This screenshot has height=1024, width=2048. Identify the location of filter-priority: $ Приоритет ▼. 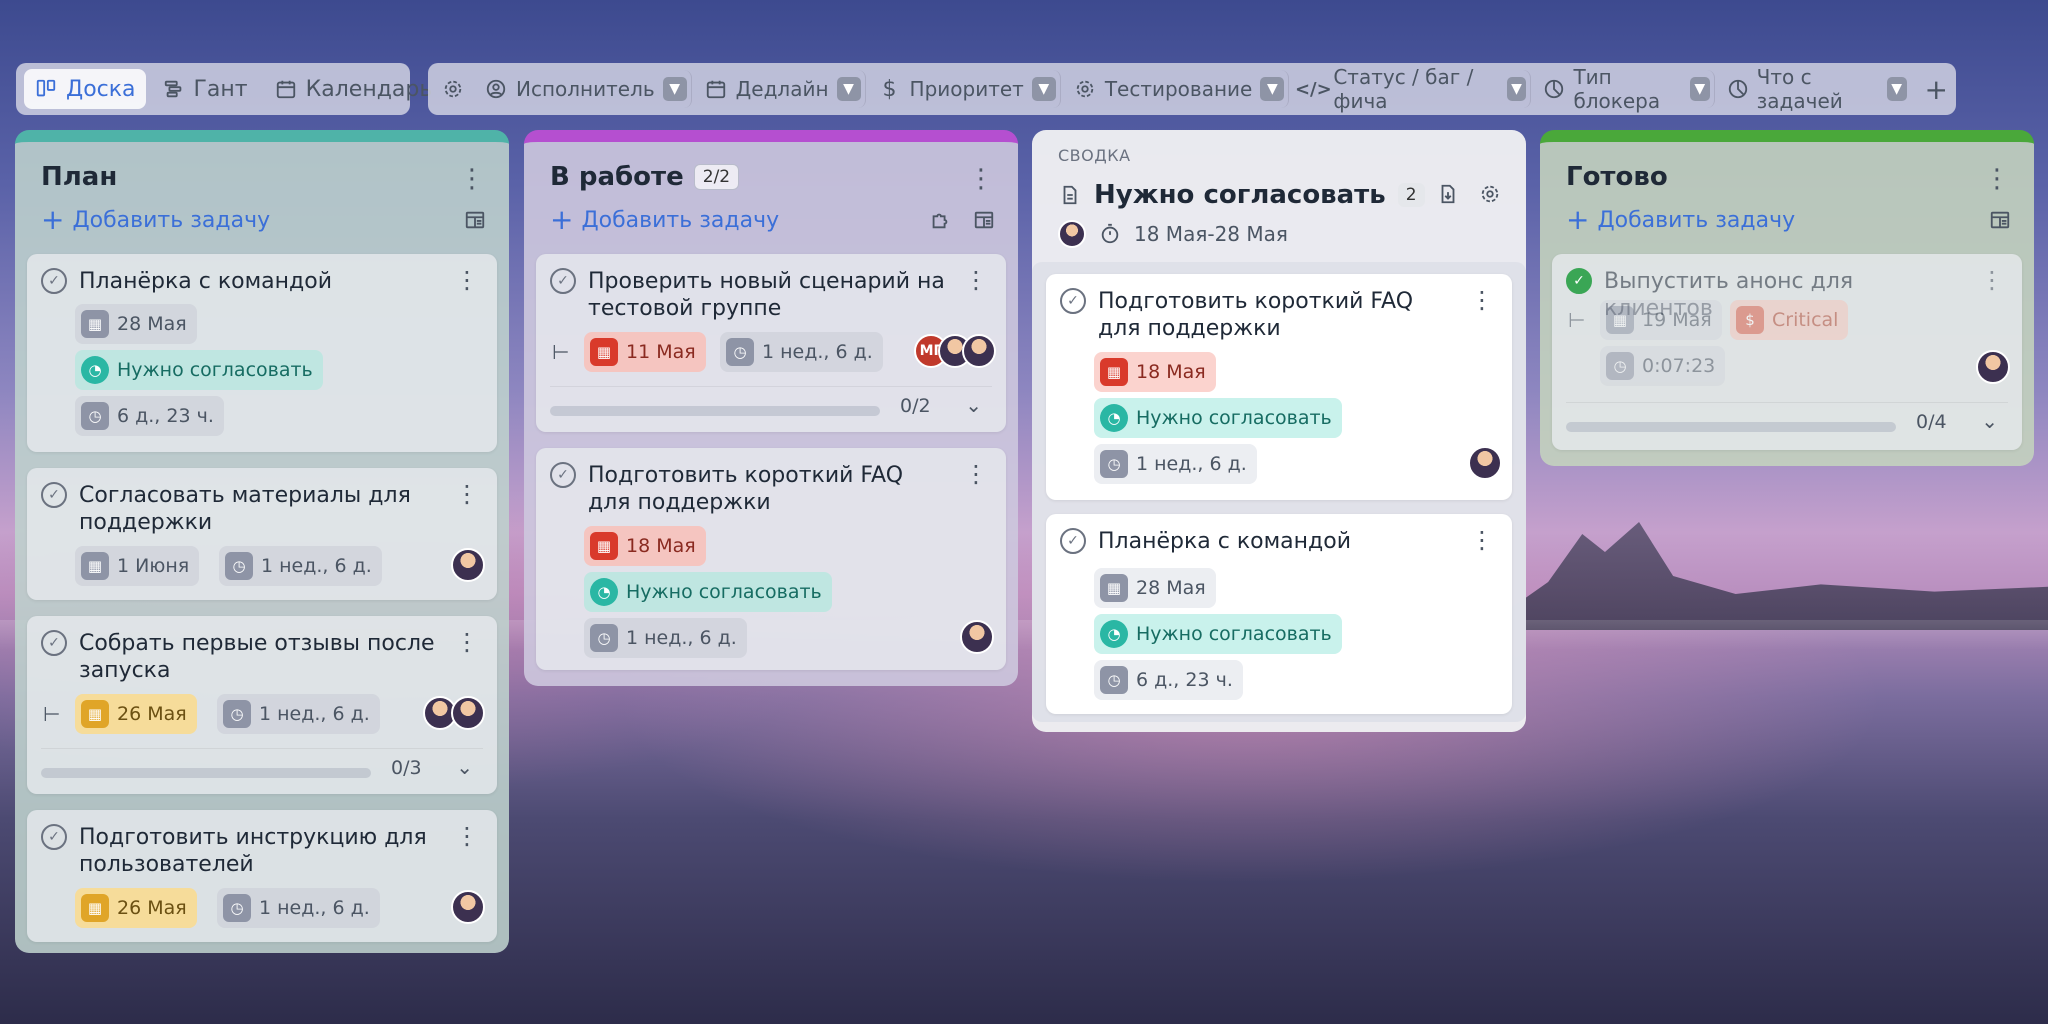
(966, 89).